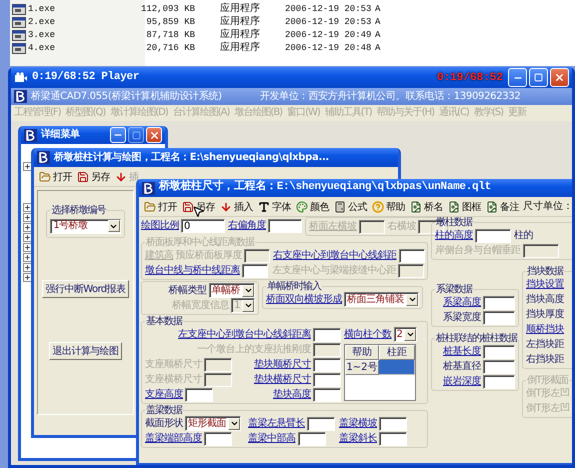  Describe the element at coordinates (42, 22) in the screenshot. I see `file-name: 2.exe` at that location.